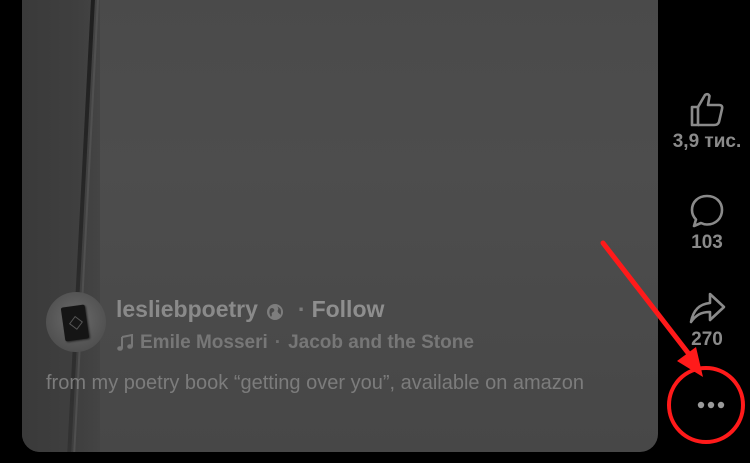 Image resolution: width=750 pixels, height=463 pixels. I want to click on follow-button: Follow, so click(348, 309).